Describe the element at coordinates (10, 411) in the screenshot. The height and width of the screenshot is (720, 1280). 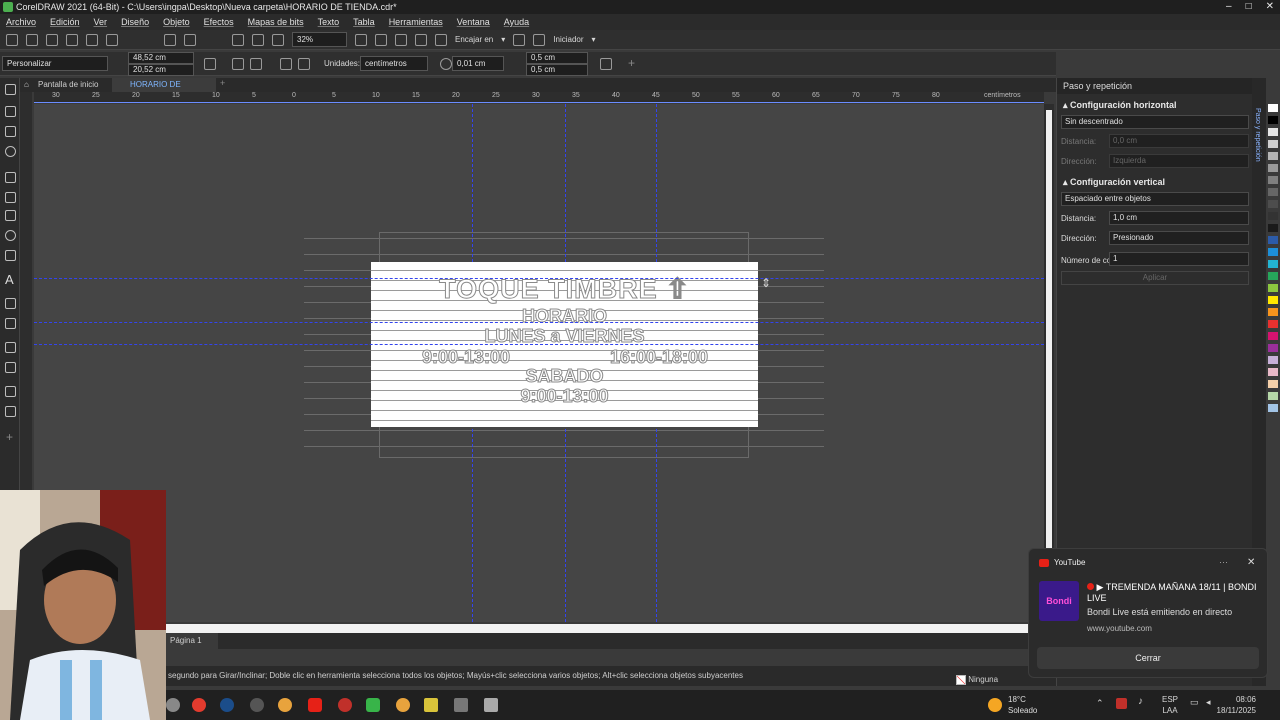
I see `interactive-fill-tool-icon` at that location.